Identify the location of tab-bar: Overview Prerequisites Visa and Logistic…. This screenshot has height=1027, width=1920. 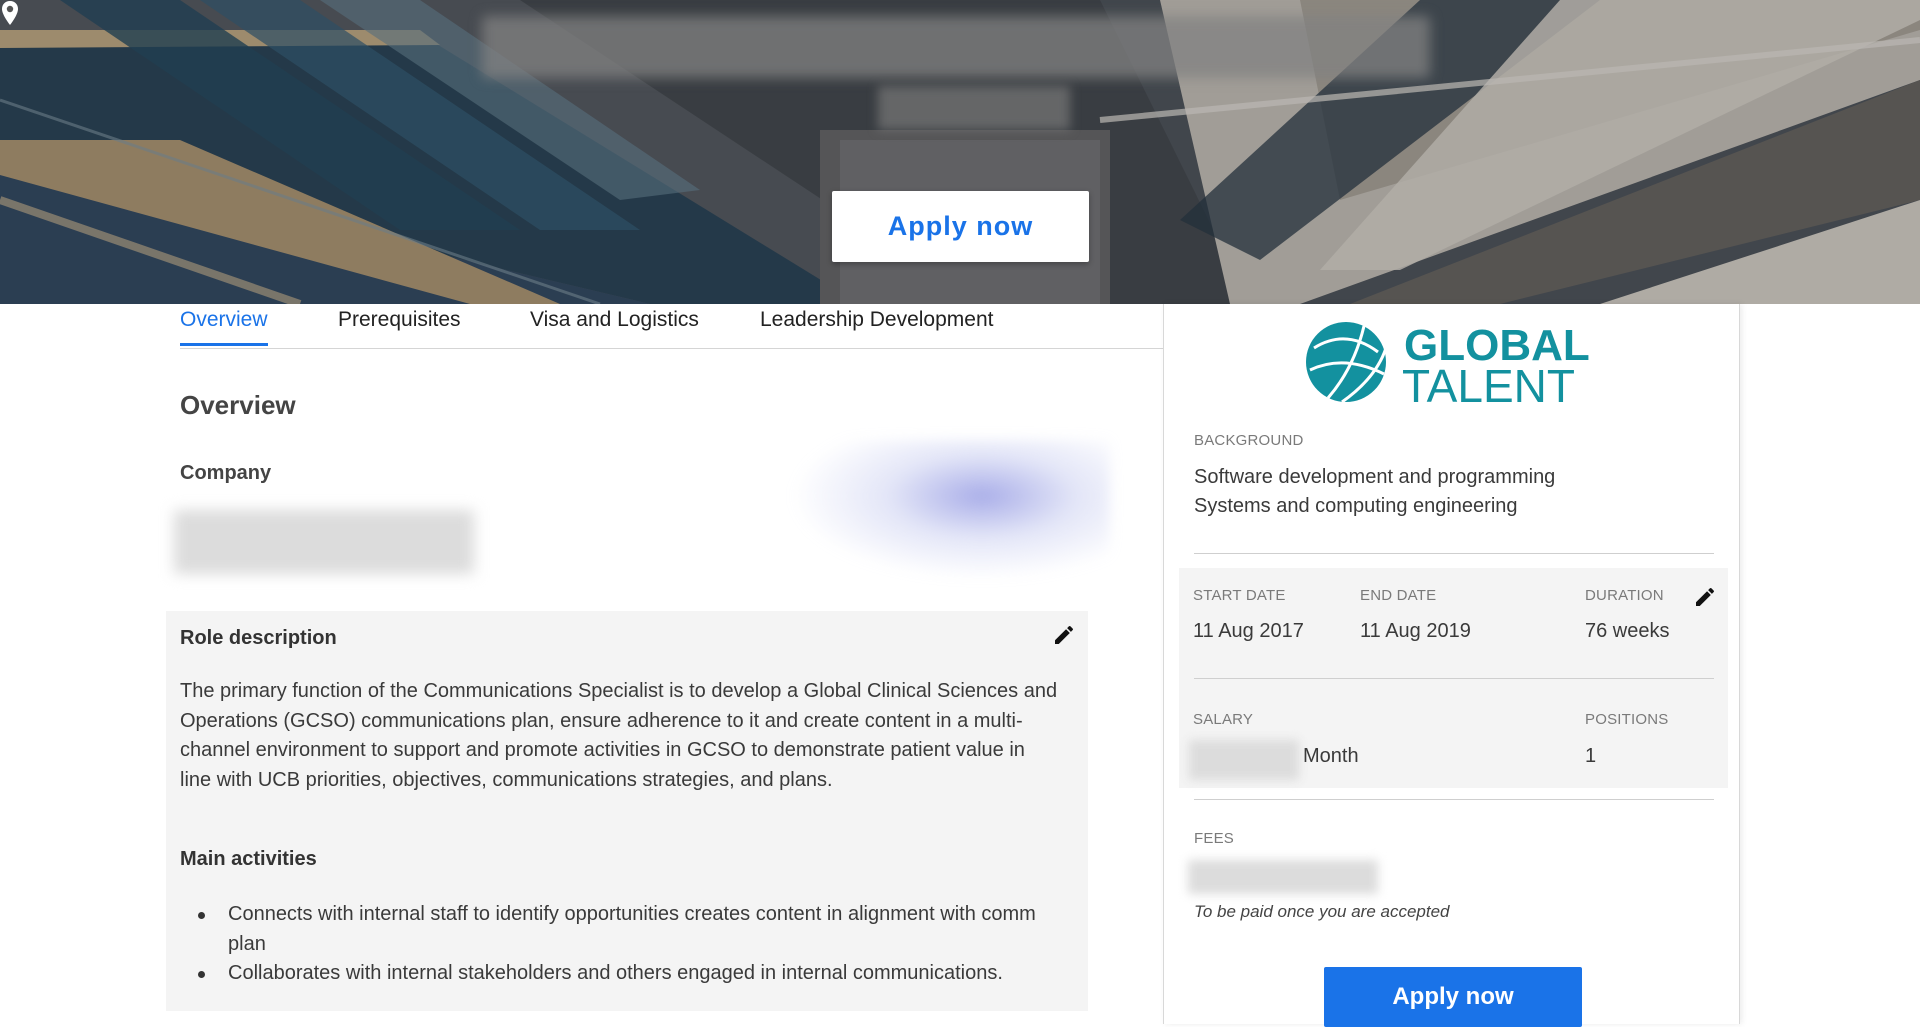
(671, 326).